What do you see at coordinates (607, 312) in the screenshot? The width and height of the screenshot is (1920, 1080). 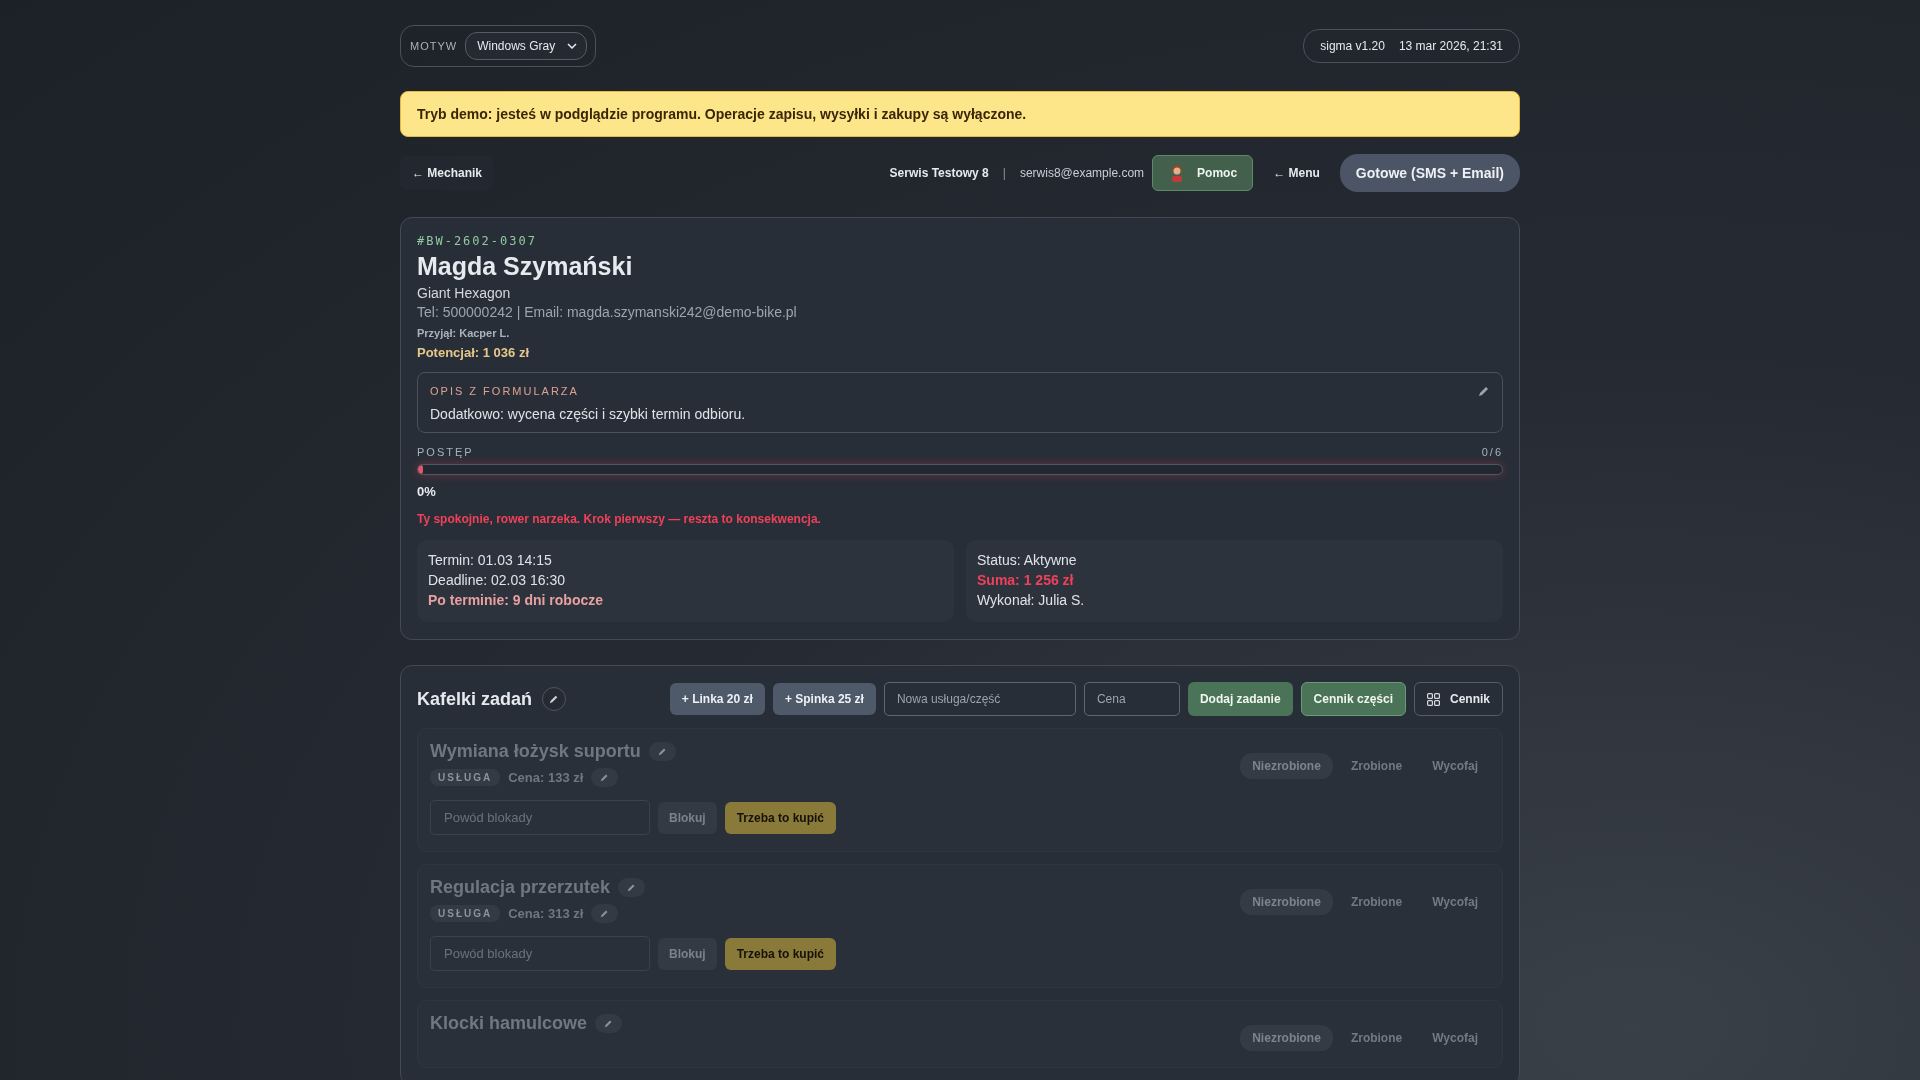 I see `contact-text: Tel: 500000242 | Email: magda.szymanski242@demo-bike.pl` at bounding box center [607, 312].